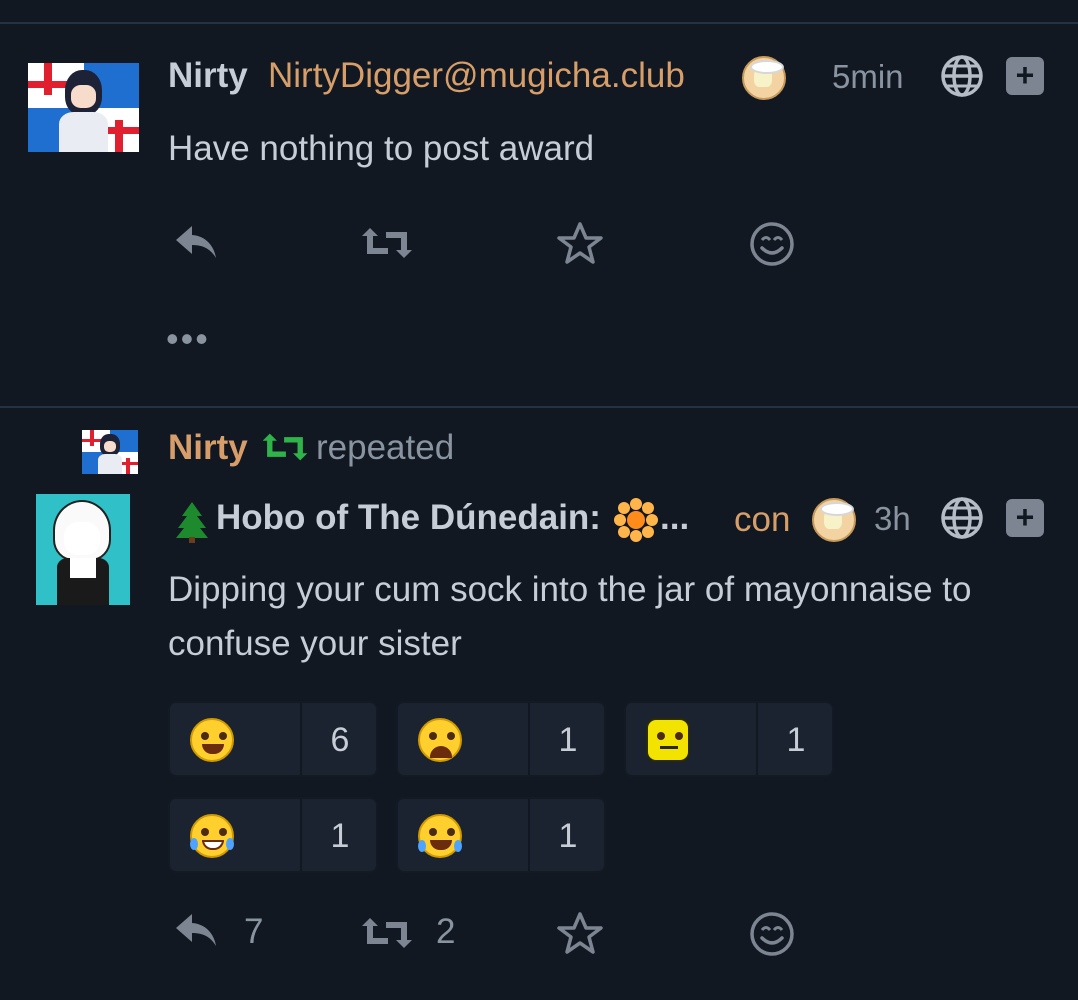 Image resolution: width=1078 pixels, height=1000 pixels. I want to click on post-time: 3h, so click(892, 519).